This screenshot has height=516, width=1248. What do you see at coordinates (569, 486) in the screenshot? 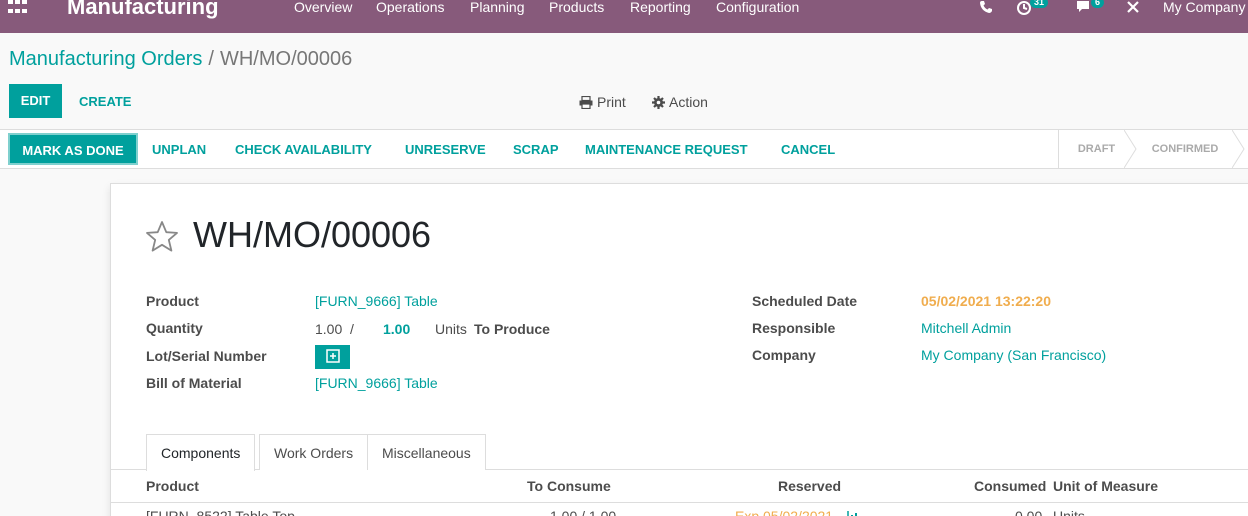
I see `col-to-consume-header: To Consume` at bounding box center [569, 486].